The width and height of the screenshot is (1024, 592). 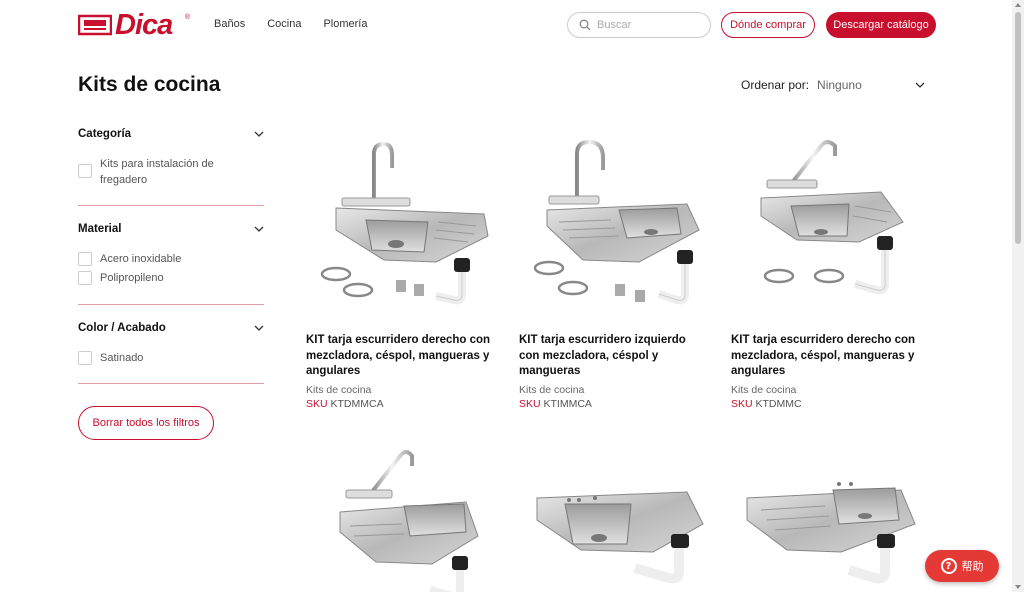 What do you see at coordinates (1018, 296) in the screenshot?
I see `page-scrollbar` at bounding box center [1018, 296].